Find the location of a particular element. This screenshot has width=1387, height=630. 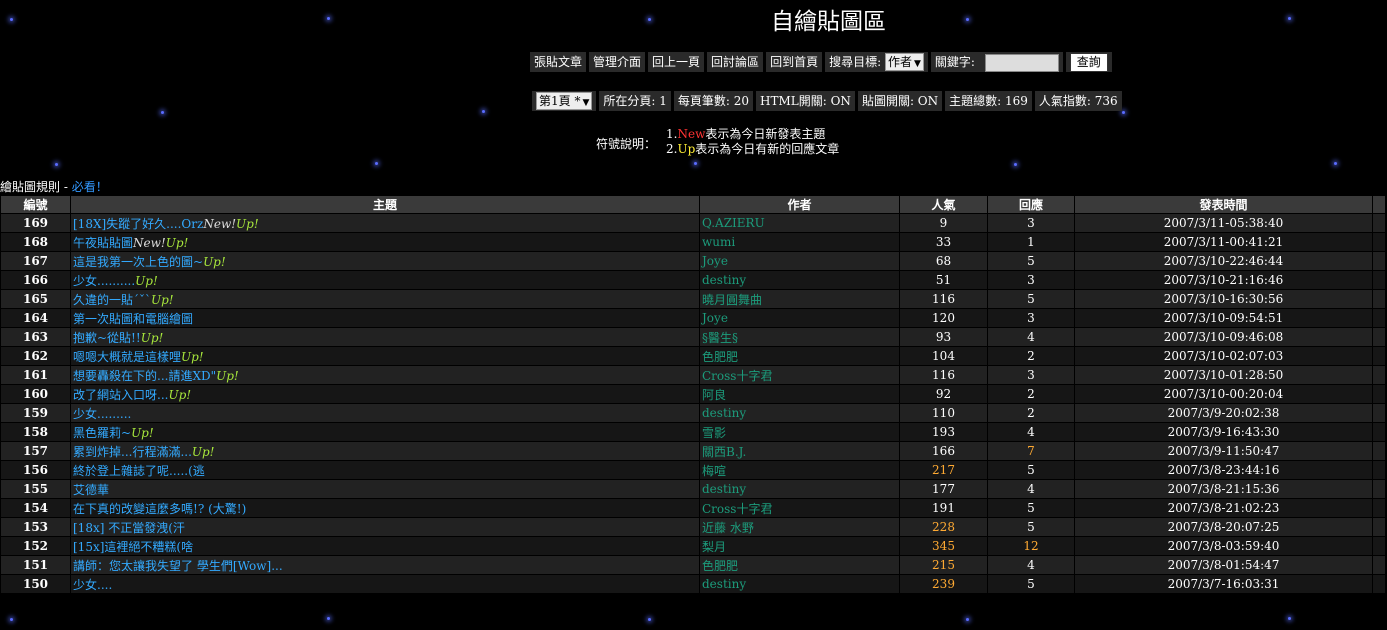

home-button: 回到首頁 is located at coordinates (794, 62).